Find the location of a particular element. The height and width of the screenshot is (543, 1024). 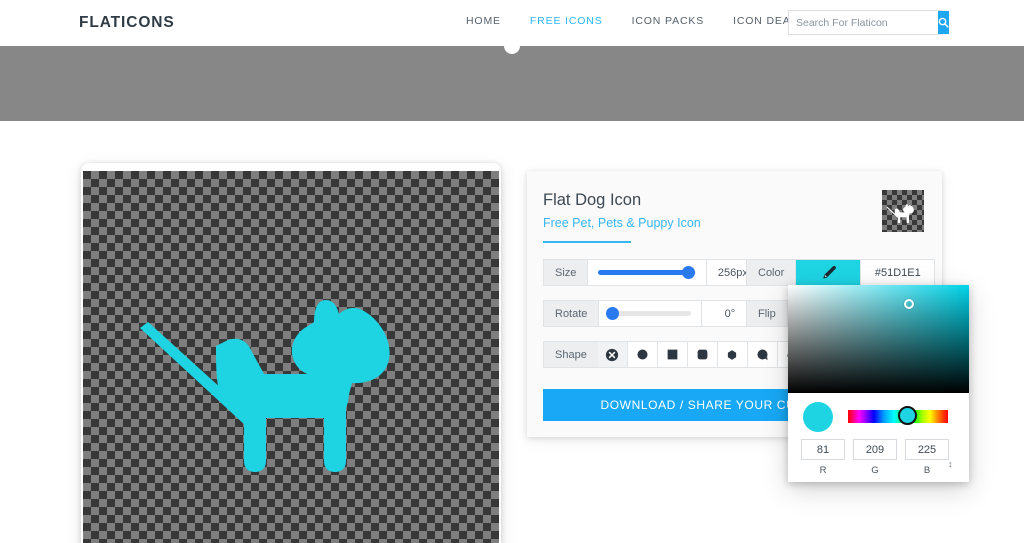

search-icon is located at coordinates (943, 22).